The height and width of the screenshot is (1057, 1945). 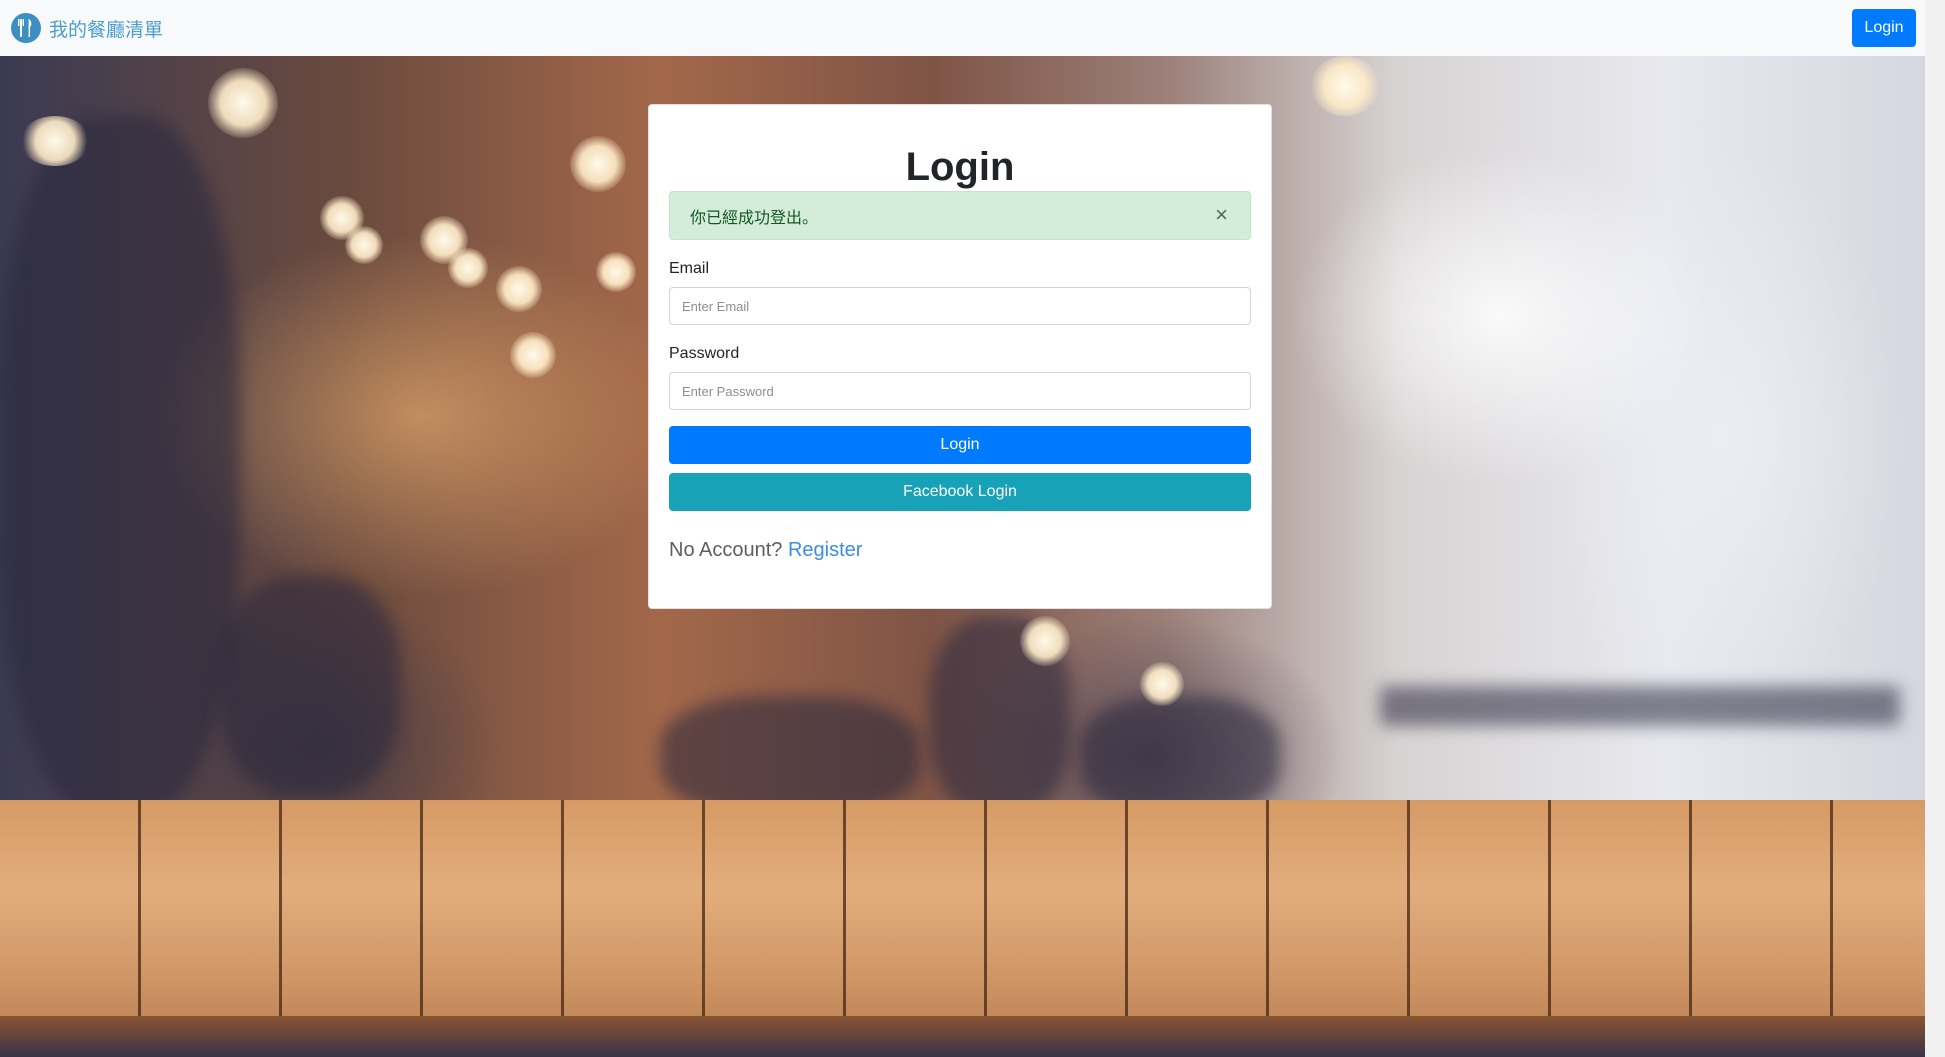 I want to click on brand-link: 我的餐廳清單, so click(x=87, y=28).